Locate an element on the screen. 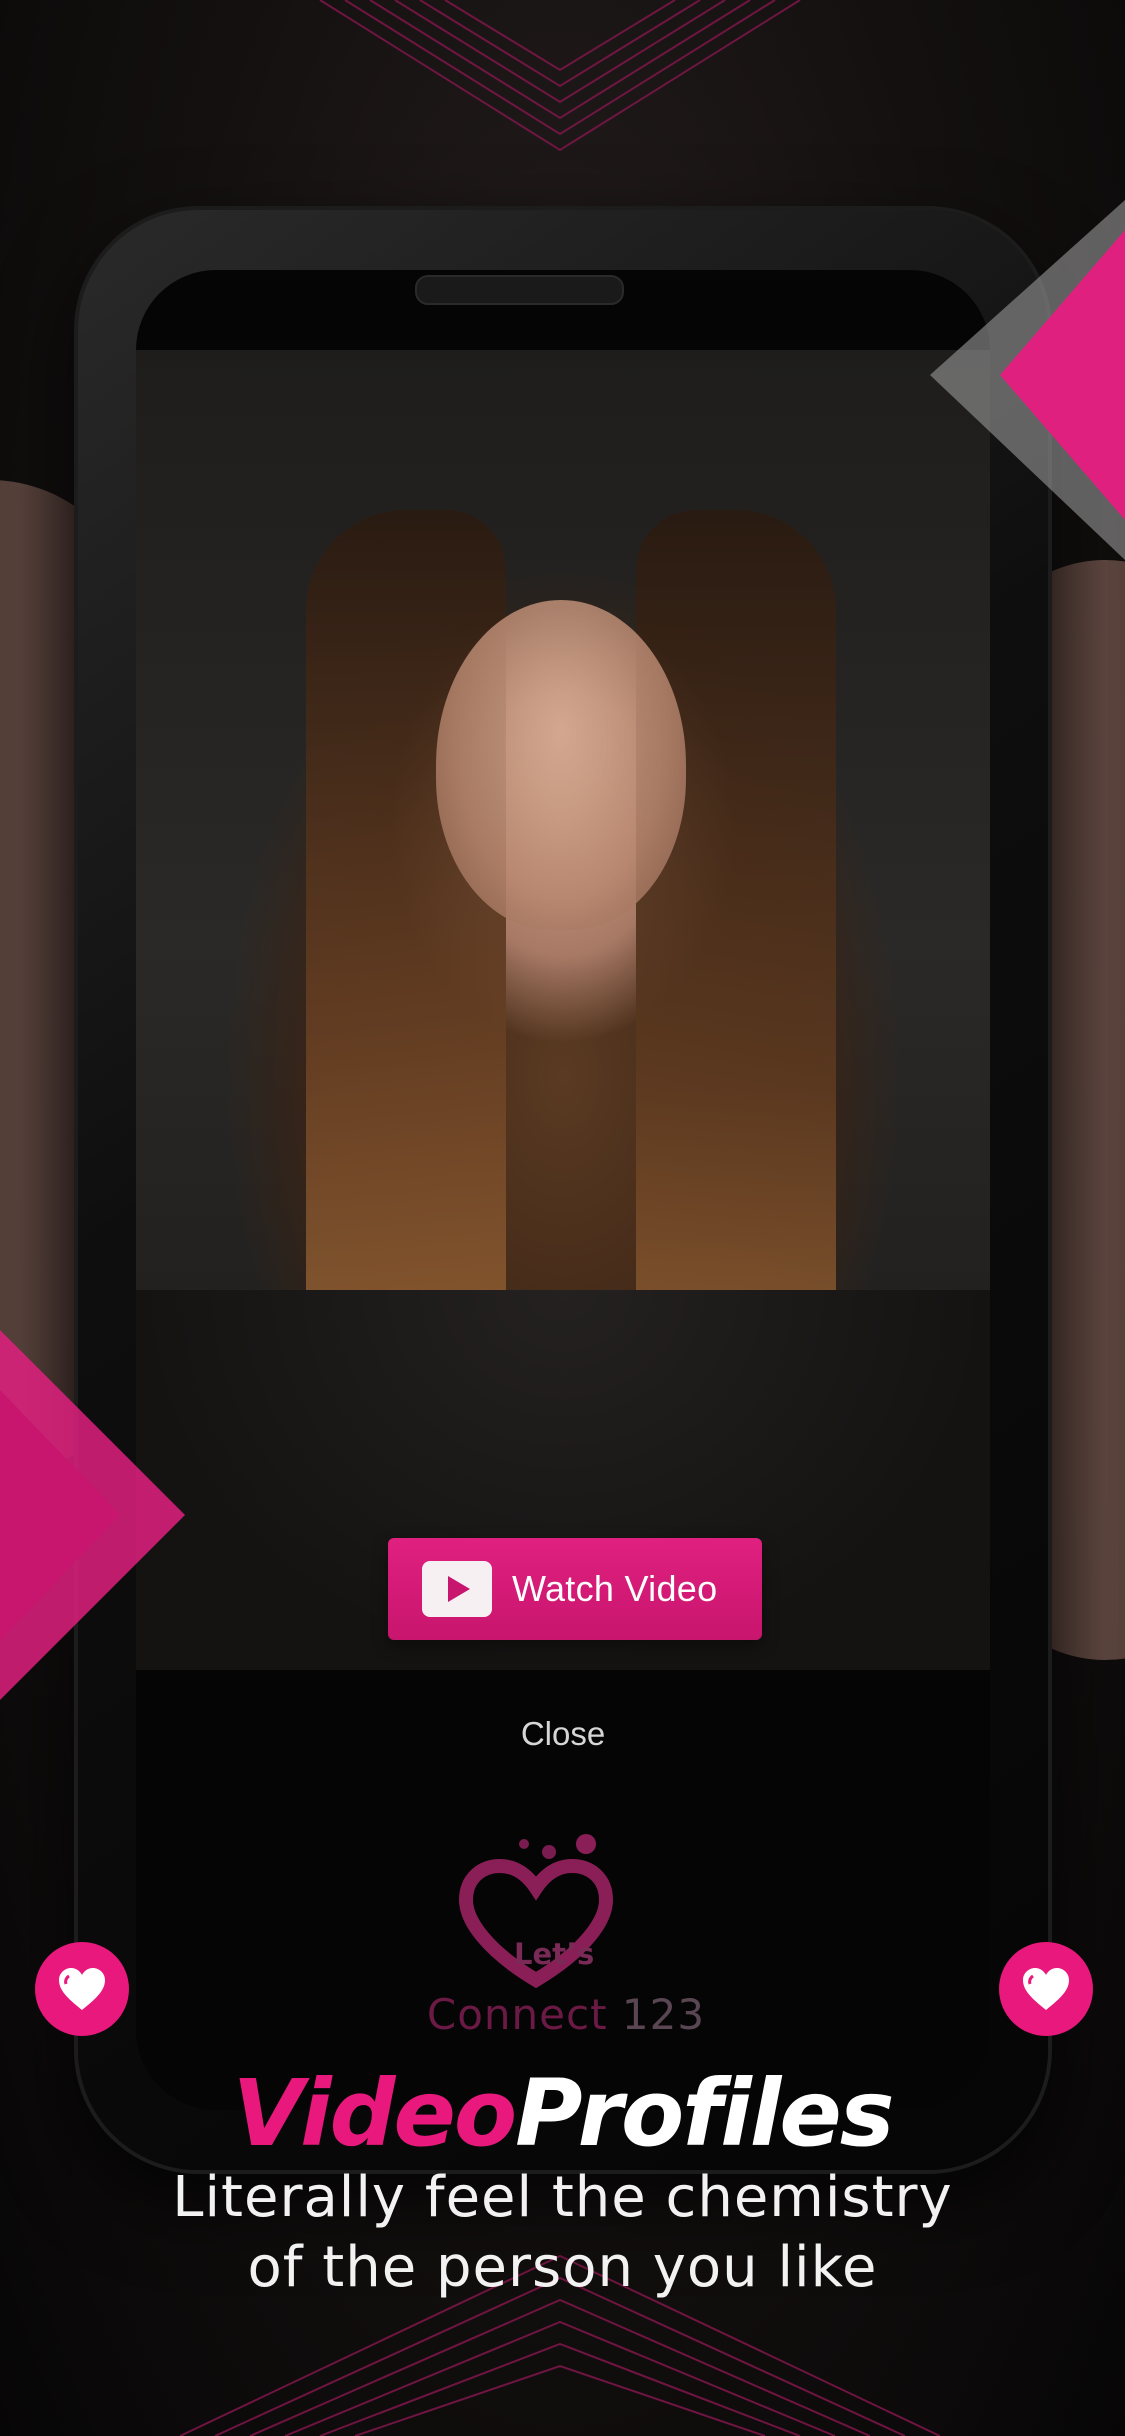  right-heart-button is located at coordinates (1046, 1989).